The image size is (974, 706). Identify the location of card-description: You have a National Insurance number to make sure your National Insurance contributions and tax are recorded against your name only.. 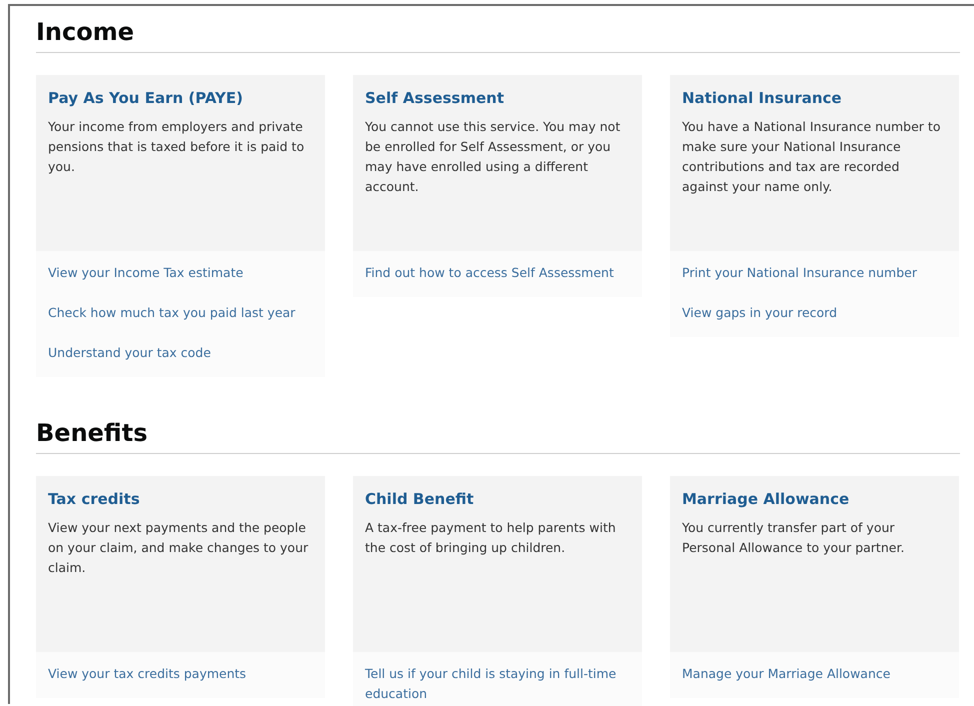
(812, 157).